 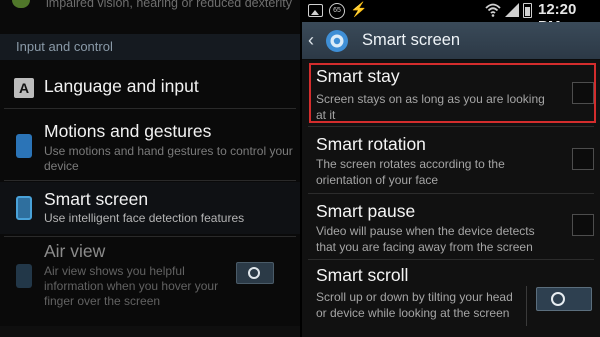 What do you see at coordinates (128, 131) in the screenshot?
I see `settings-item-label: Motions and gestures` at bounding box center [128, 131].